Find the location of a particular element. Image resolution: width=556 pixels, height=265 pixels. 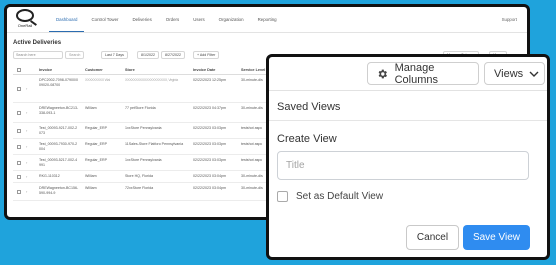

dialog-header: Manage Columns Views is located at coordinates (408, 74).